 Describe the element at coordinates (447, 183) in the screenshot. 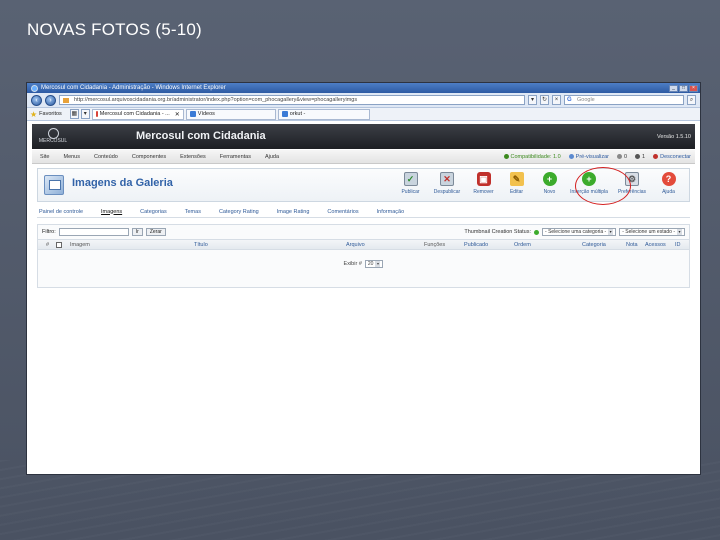

I see `unpublish-button: ✕ Despublicar` at that location.